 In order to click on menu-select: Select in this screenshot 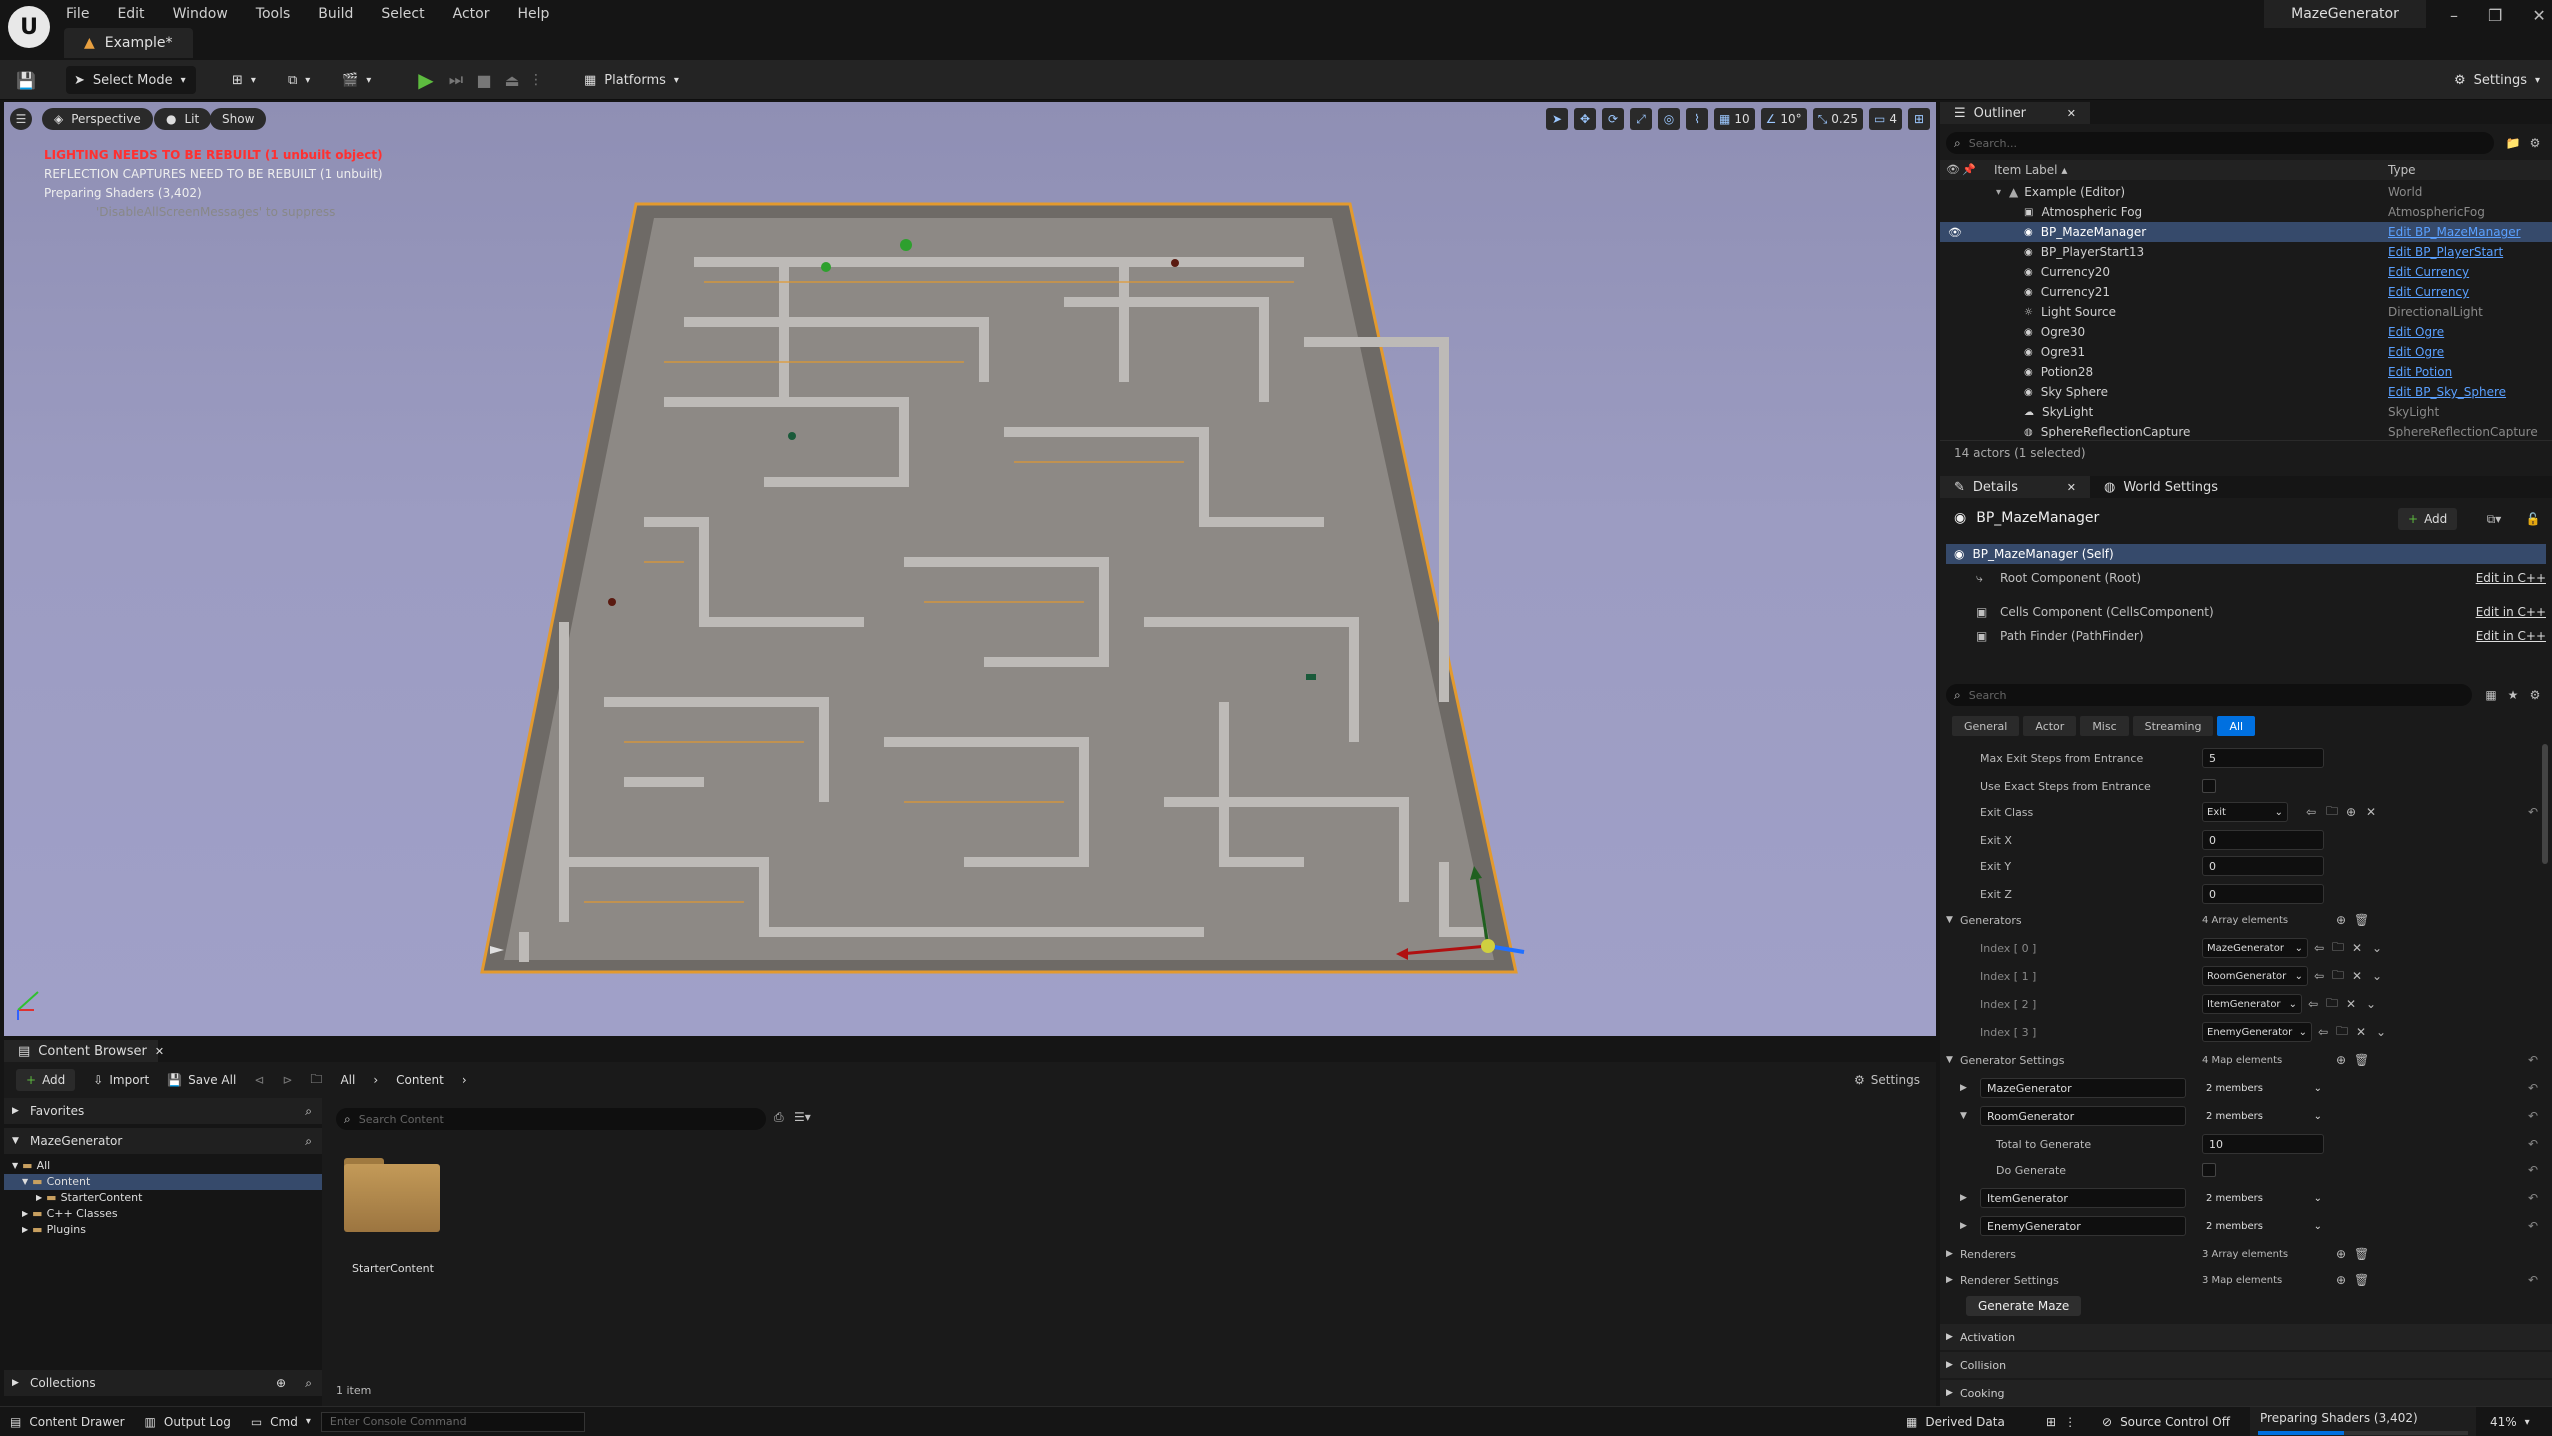, I will do `click(402, 14)`.